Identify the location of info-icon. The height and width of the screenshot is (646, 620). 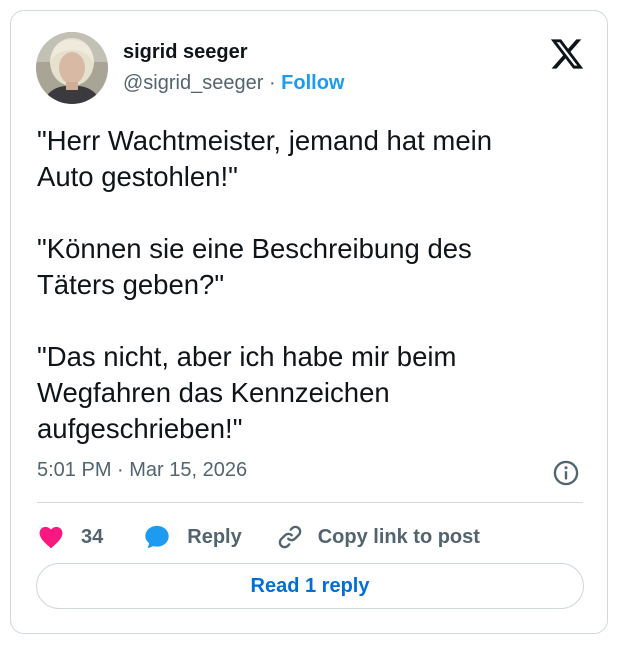
(566, 473).